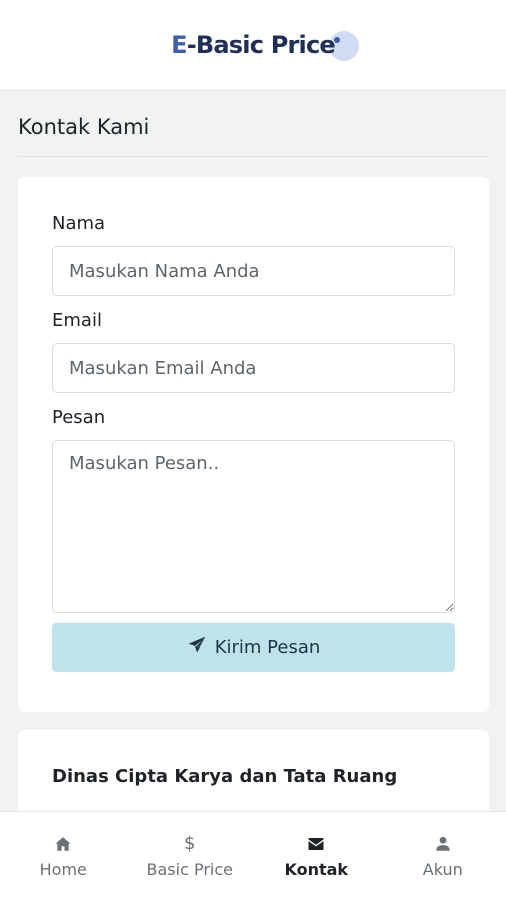  What do you see at coordinates (316, 844) in the screenshot?
I see `envelope-icon` at bounding box center [316, 844].